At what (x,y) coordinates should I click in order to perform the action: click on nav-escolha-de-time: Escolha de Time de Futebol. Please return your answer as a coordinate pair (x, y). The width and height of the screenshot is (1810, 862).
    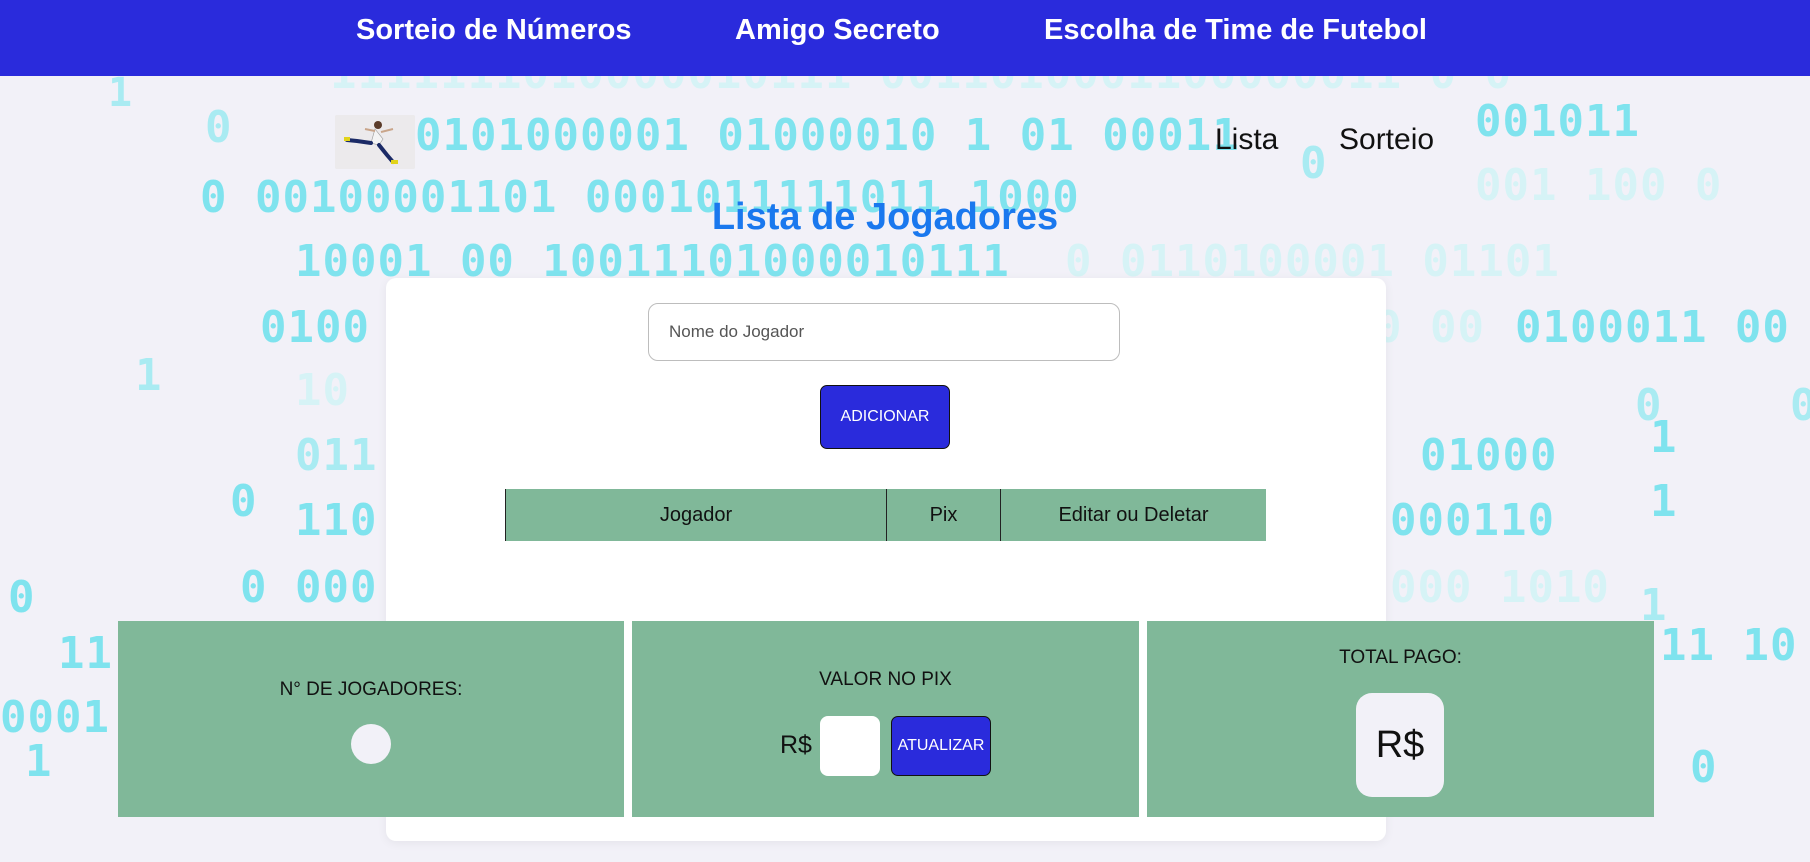
    Looking at the image, I should click on (1235, 30).